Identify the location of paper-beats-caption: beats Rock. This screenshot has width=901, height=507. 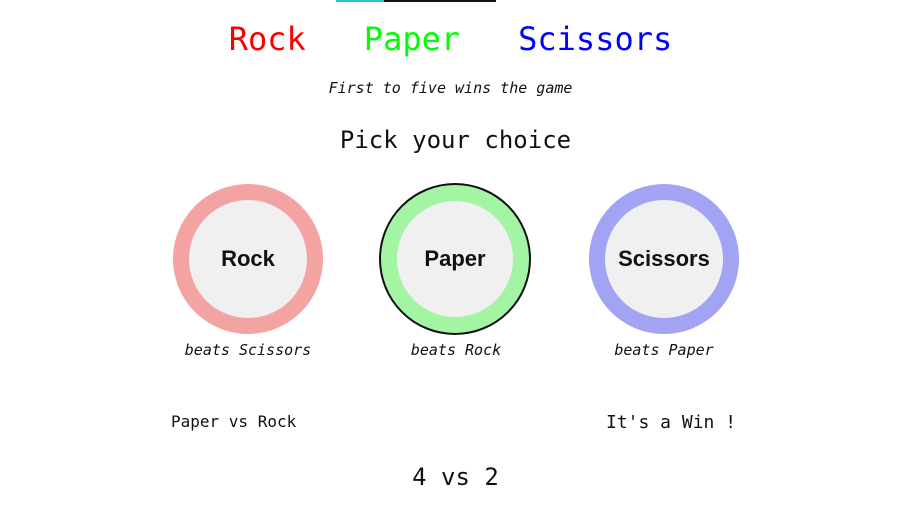
(456, 350).